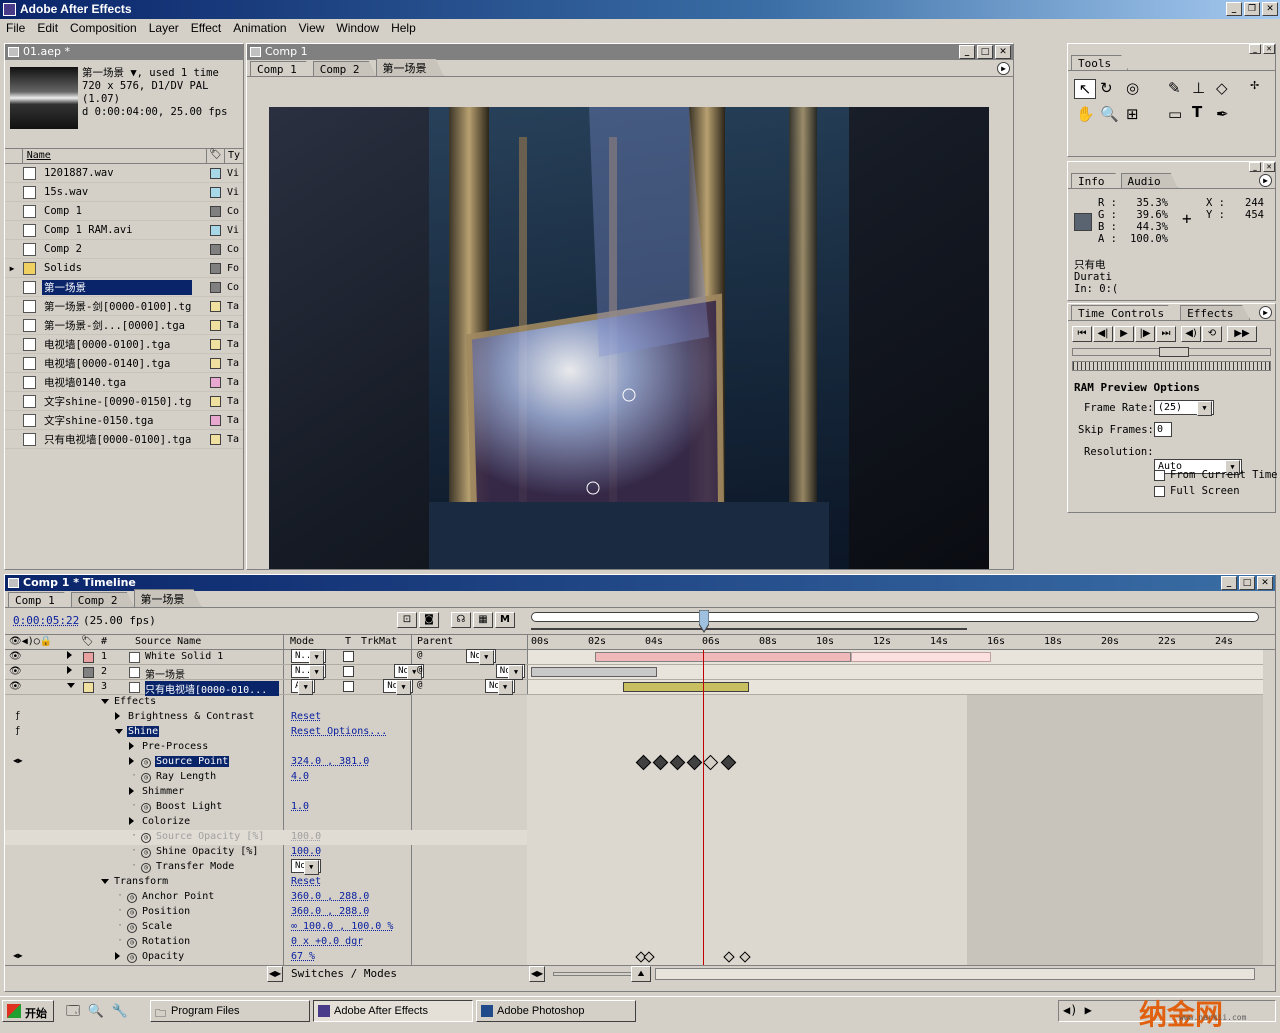 This screenshot has width=1280, height=1033. Describe the element at coordinates (46, 620) in the screenshot. I see `current-time: 0:00:05:22` at that location.